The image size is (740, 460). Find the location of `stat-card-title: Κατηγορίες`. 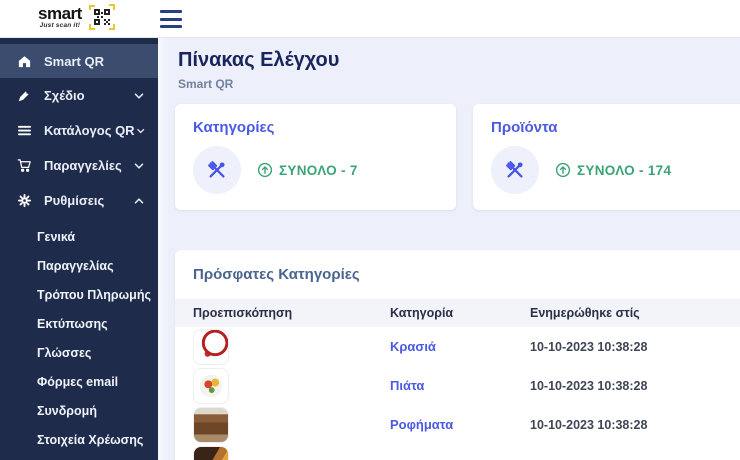

stat-card-title: Κατηγορίες is located at coordinates (234, 127).